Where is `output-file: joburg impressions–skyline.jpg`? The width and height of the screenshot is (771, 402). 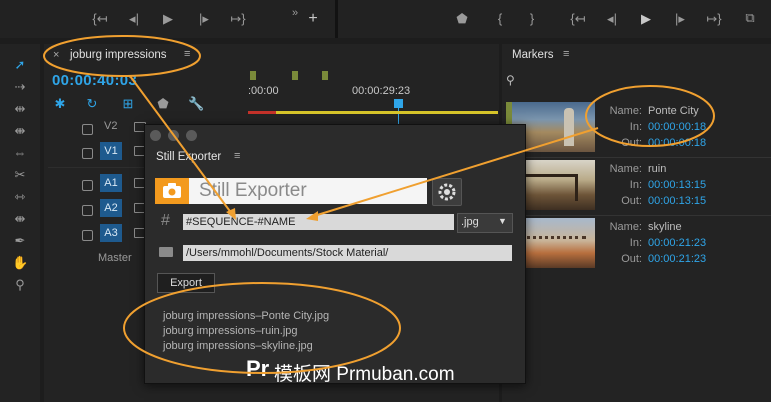 output-file: joburg impressions–skyline.jpg is located at coordinates (238, 346).